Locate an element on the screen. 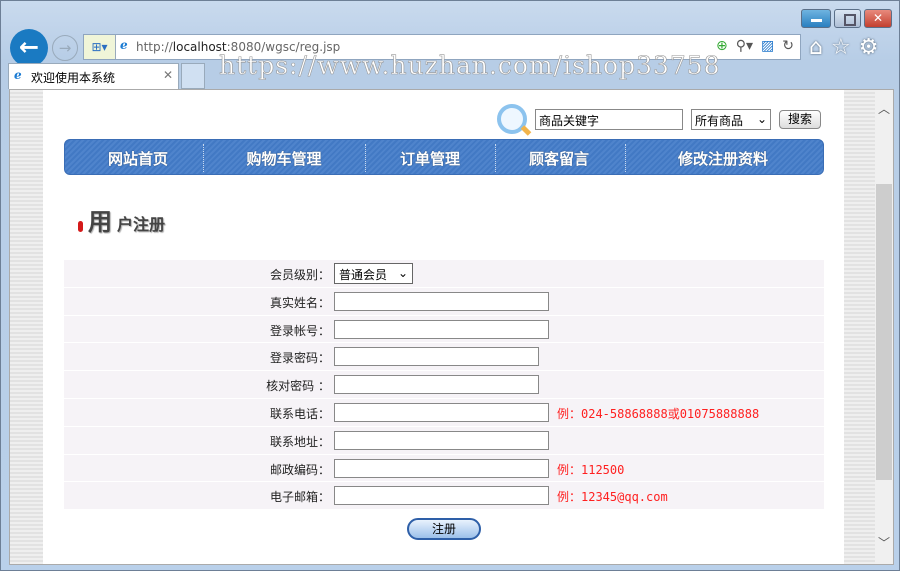 Image resolution: width=900 pixels, height=571 pixels. compat-icon: ▨ is located at coordinates (767, 46).